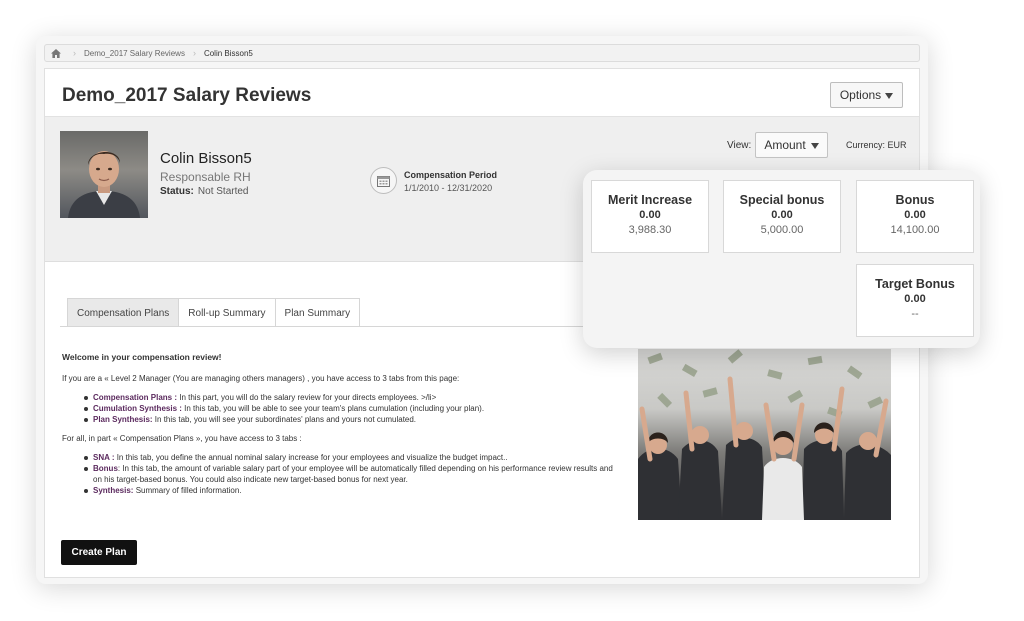  I want to click on stat-merit-increase: Merit Increase 0.00 3,988.30, so click(650, 216).